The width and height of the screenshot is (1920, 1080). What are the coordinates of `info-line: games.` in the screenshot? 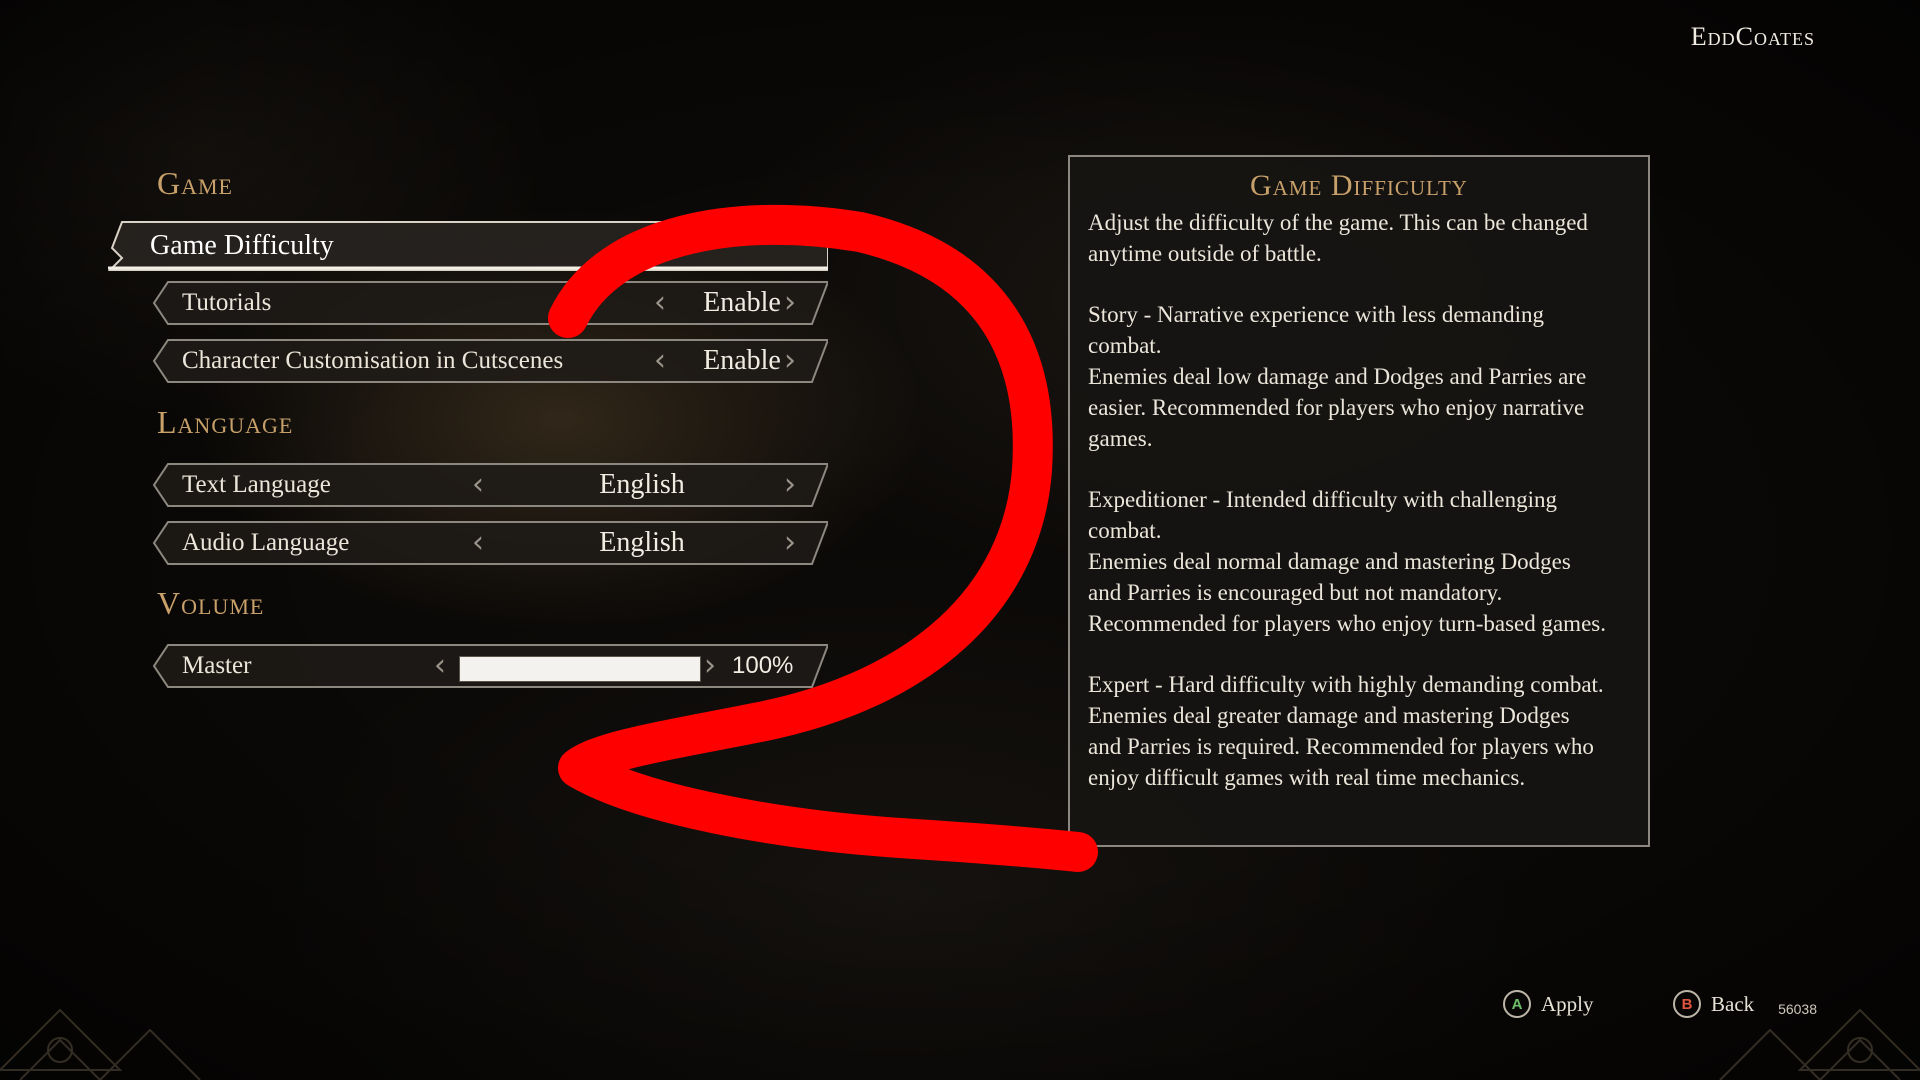 It's located at (1120, 438).